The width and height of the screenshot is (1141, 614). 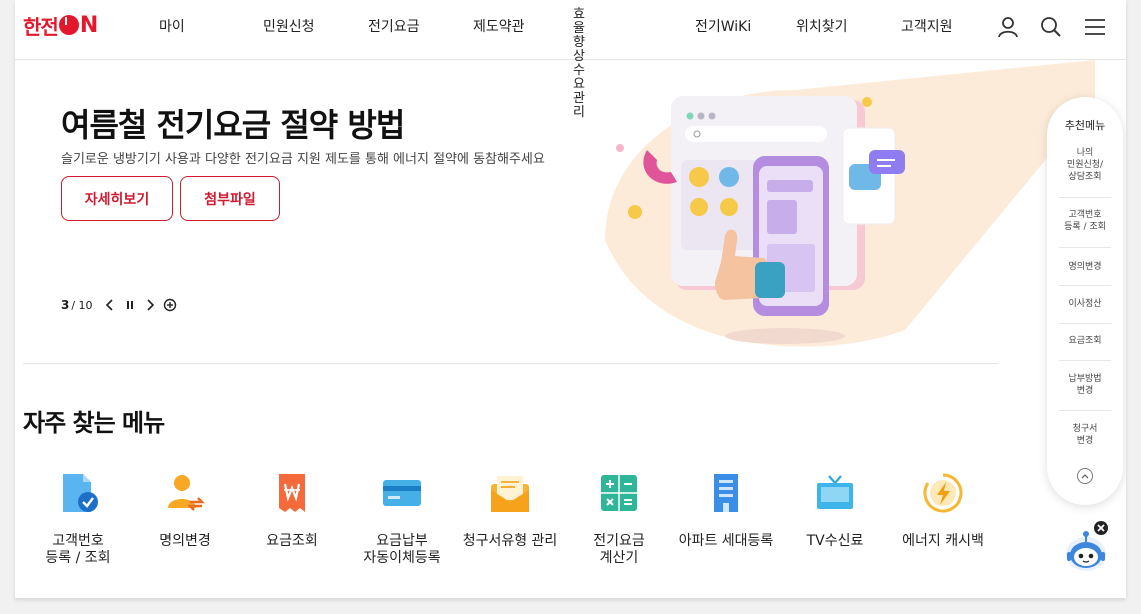 What do you see at coordinates (394, 26) in the screenshot?
I see `nav-electric-bill: 전기요금` at bounding box center [394, 26].